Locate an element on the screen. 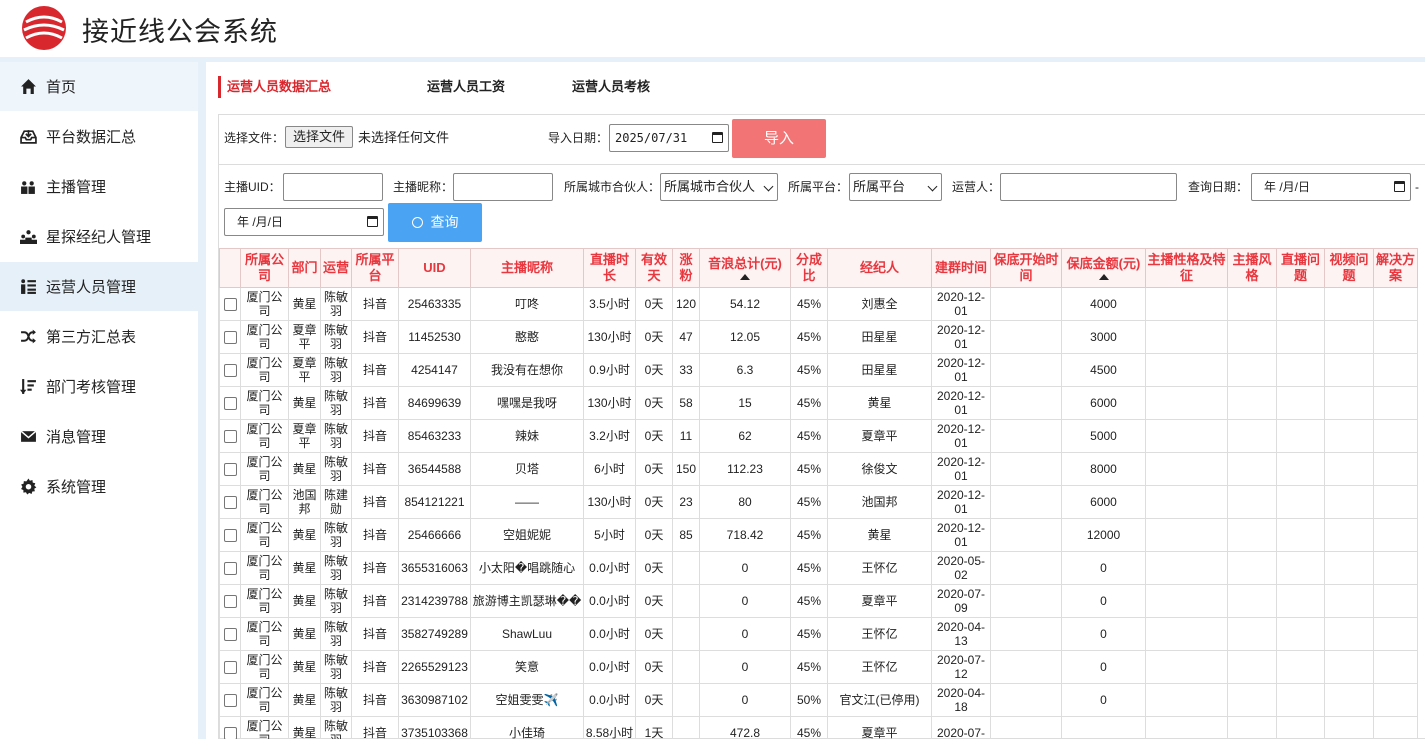 This screenshot has width=1425, height=739. tab-operator-salary: 运营人员工资 is located at coordinates (479, 87).